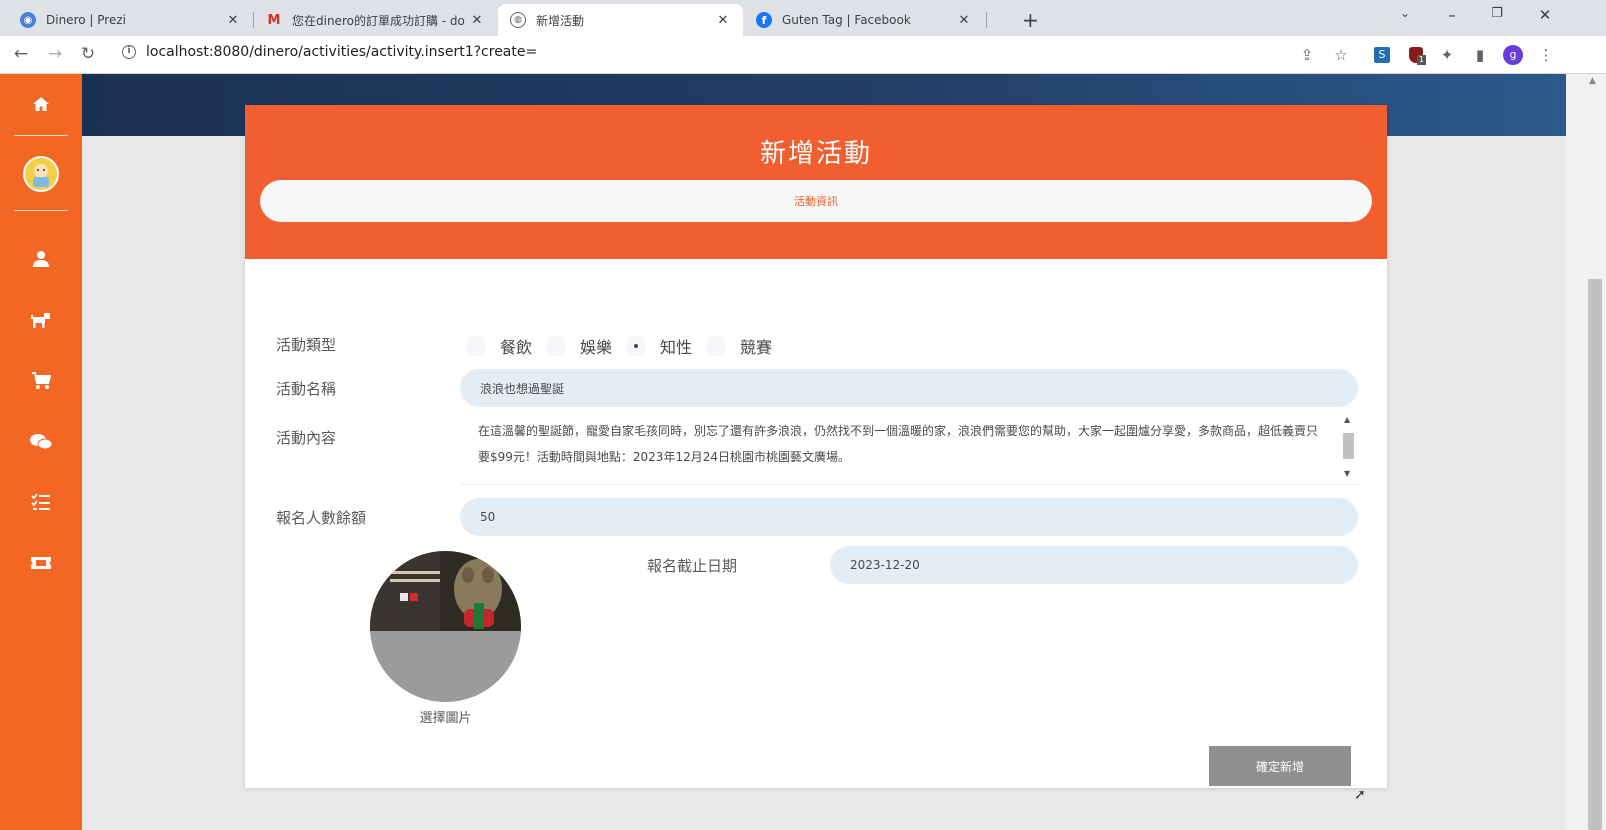  I want to click on share-icon: ⇪, so click(1307, 55).